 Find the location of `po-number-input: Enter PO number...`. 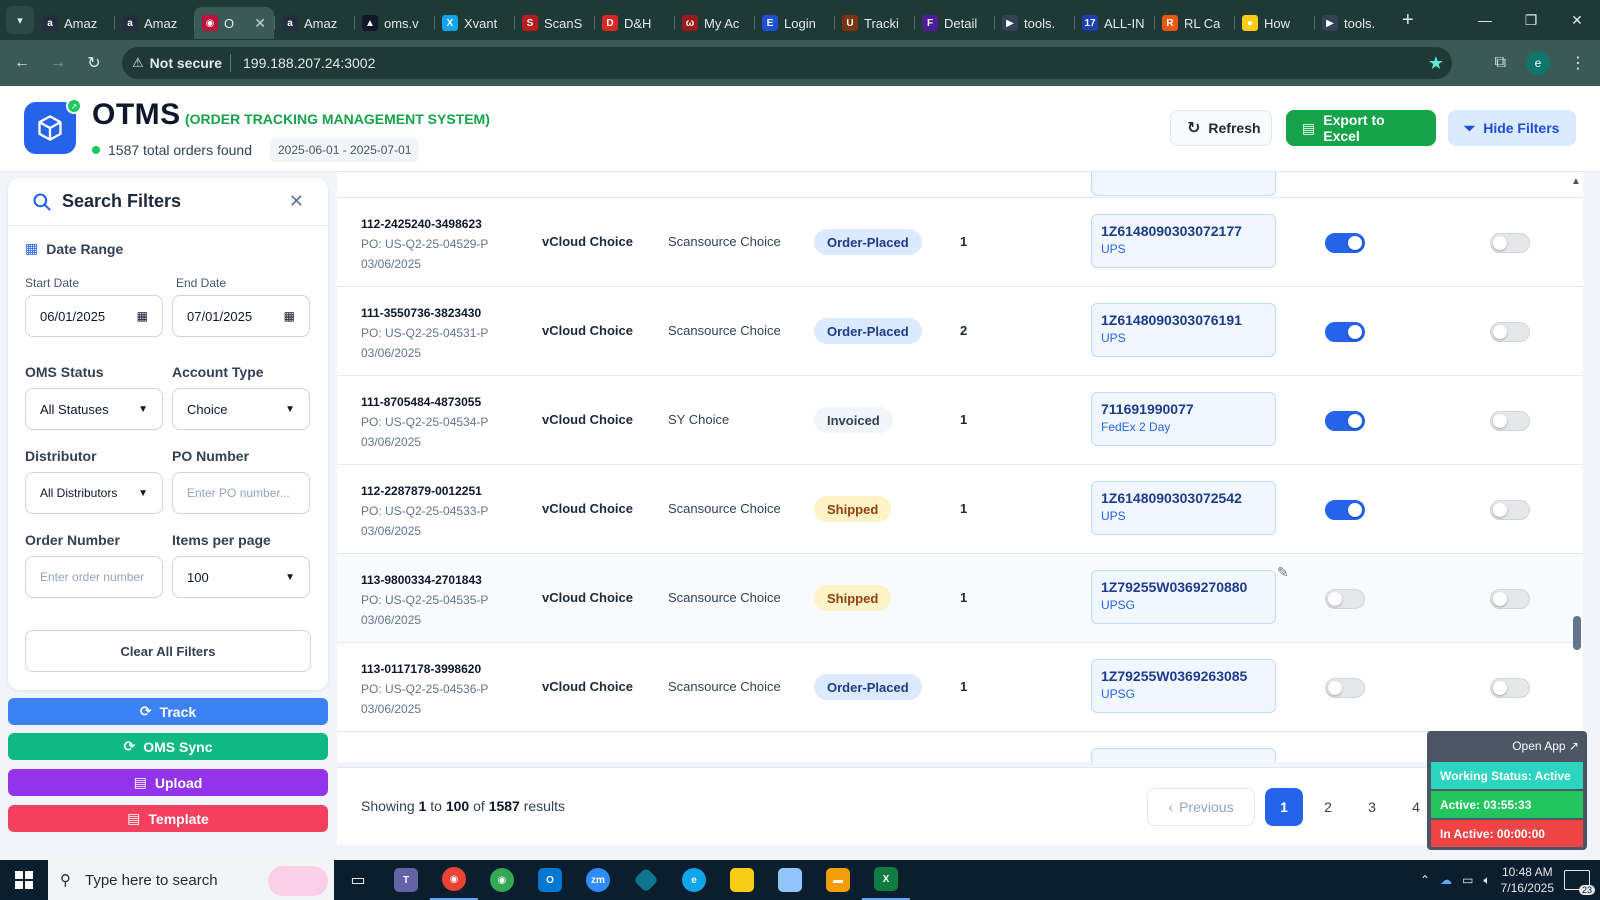

po-number-input: Enter PO number... is located at coordinates (241, 493).